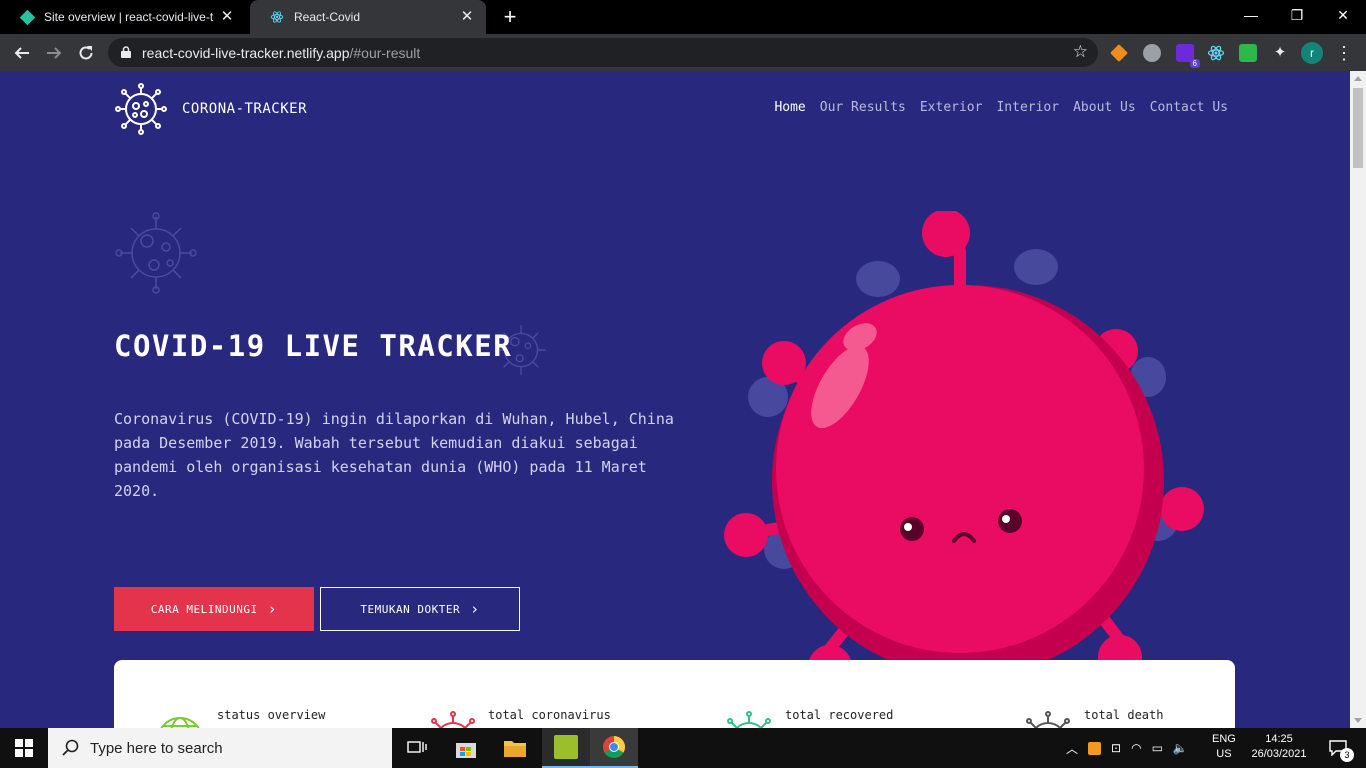 The height and width of the screenshot is (768, 1366). I want to click on clock-time: 14:25, so click(1279, 739).